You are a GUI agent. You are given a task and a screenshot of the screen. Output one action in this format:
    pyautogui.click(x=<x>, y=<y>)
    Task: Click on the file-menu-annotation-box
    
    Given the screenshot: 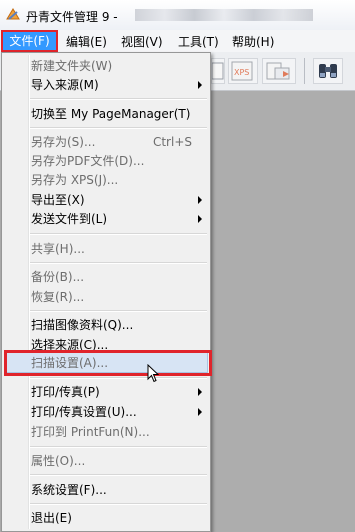 What is the action you would take?
    pyautogui.click(x=29, y=41)
    